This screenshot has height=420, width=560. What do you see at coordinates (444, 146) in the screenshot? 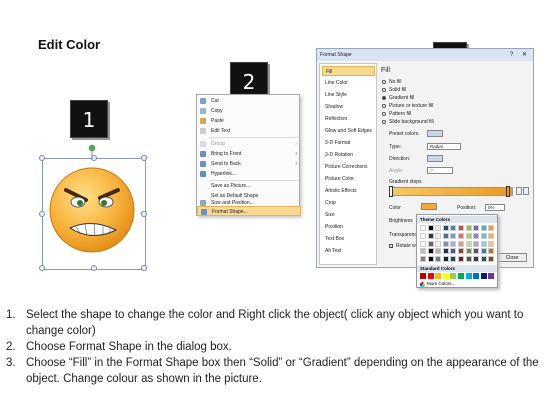
I see `type-dropdown: Radial` at bounding box center [444, 146].